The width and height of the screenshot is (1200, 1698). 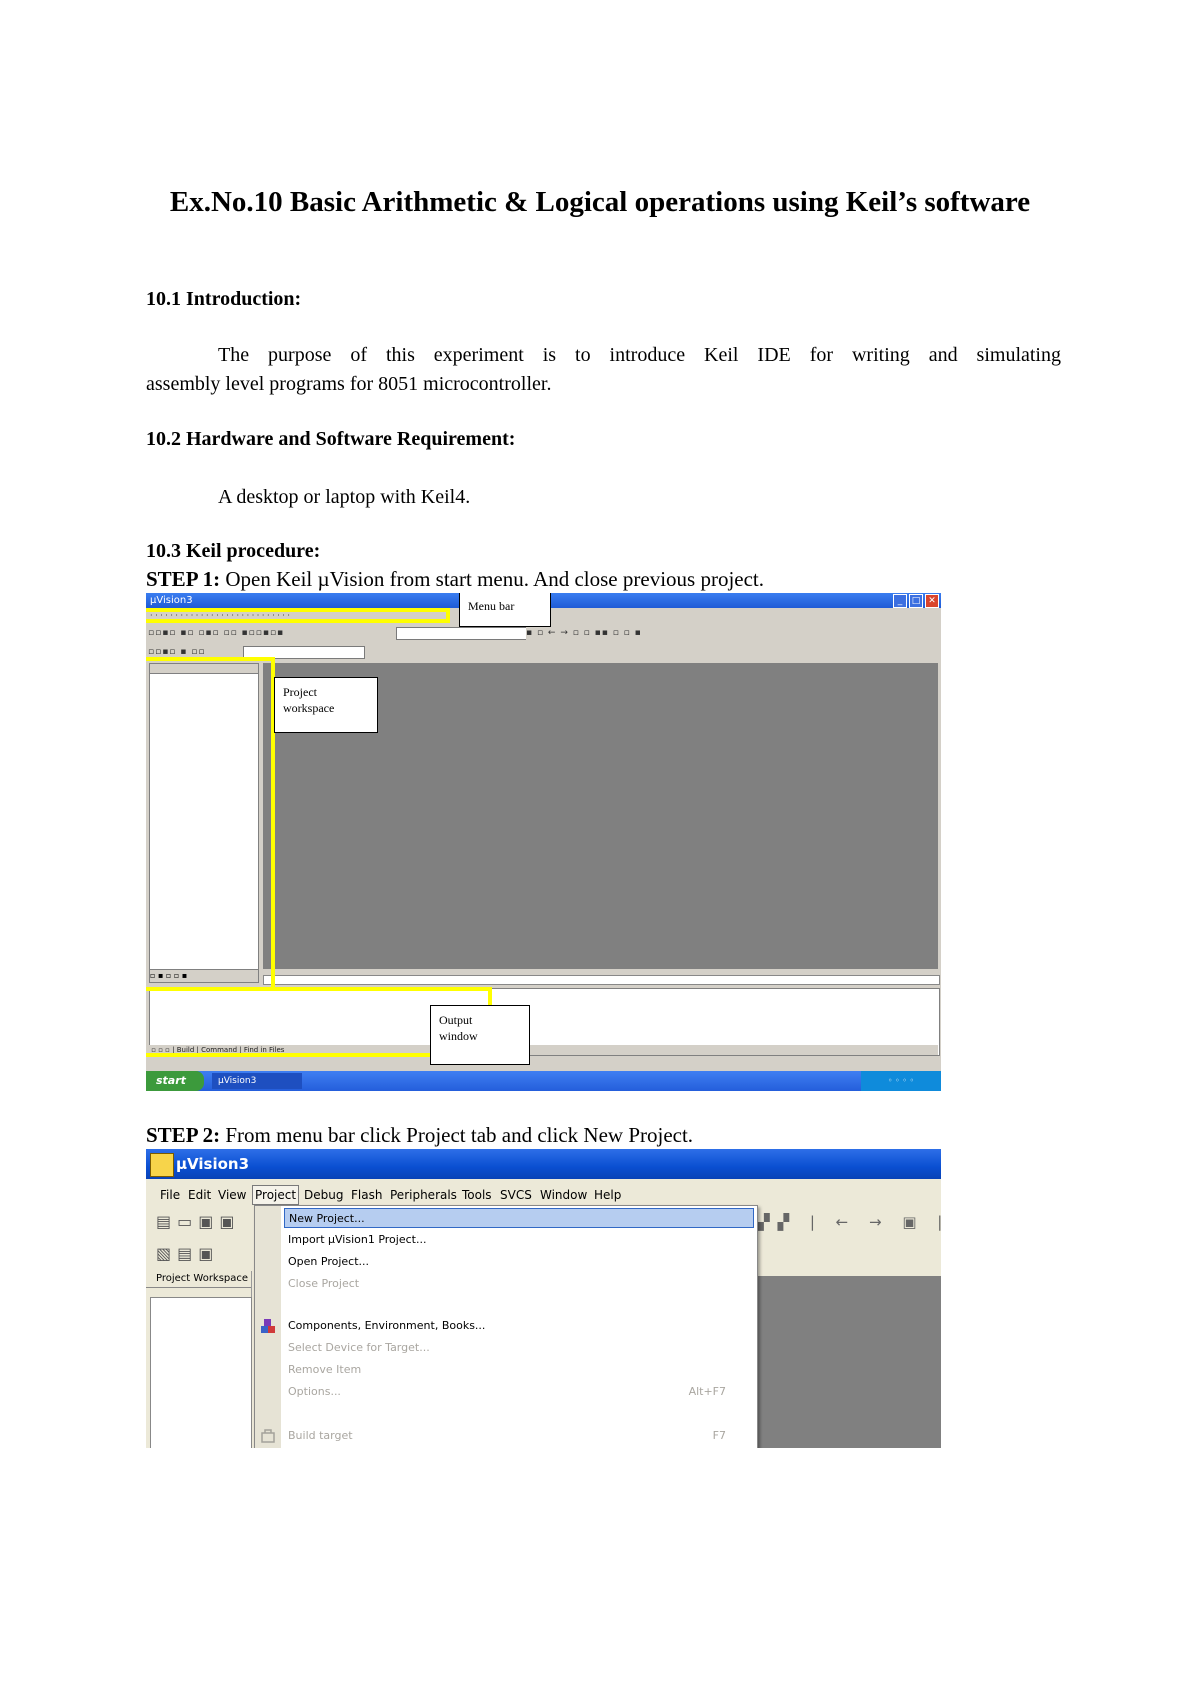 What do you see at coordinates (543, 1081) in the screenshot?
I see `windows-taskbar: start µVision3 ◦ ◦ ◦ ◦` at bounding box center [543, 1081].